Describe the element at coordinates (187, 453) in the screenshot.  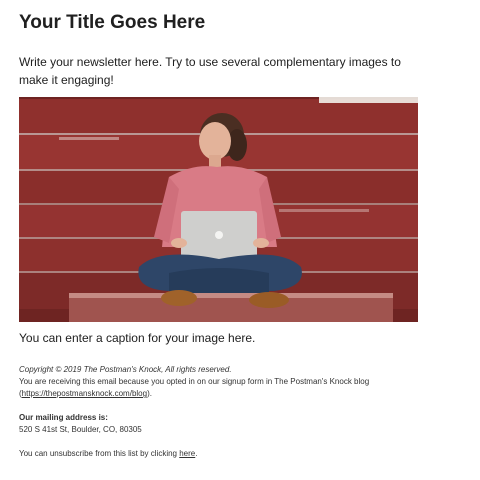
I see `unsubscribe-link: here` at that location.